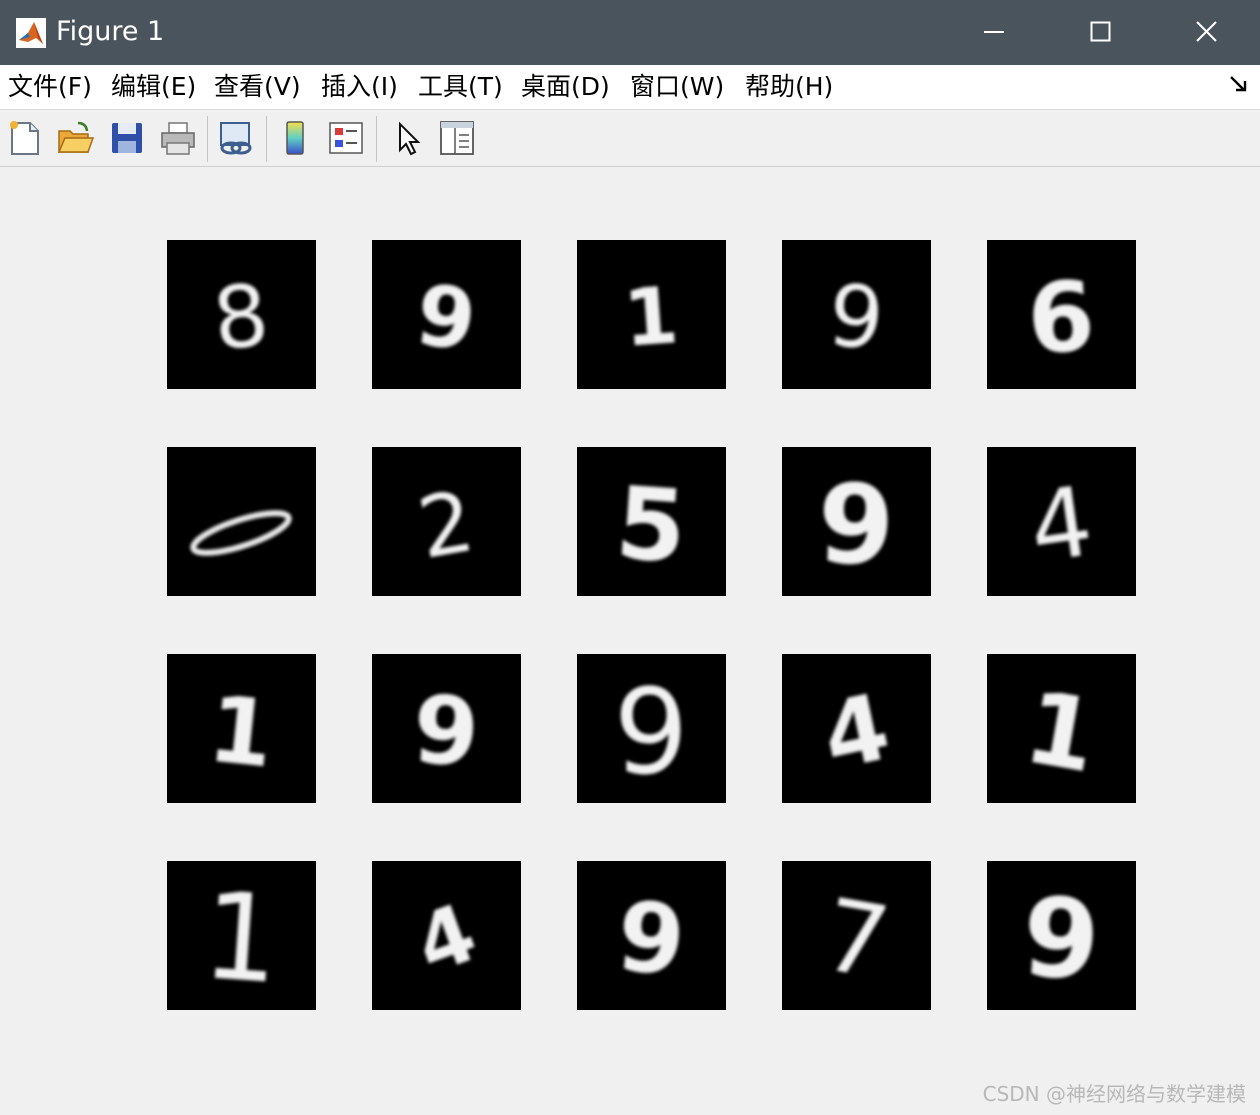 The height and width of the screenshot is (1115, 1260). I want to click on menu-insert: 插入(I), so click(359, 87).